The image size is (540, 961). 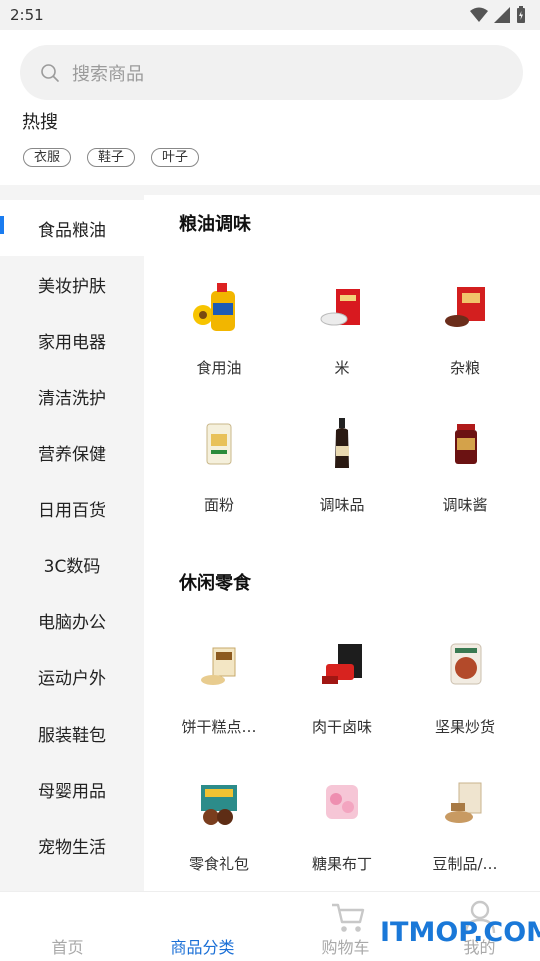 I want to click on category-item-label: 调味品, so click(x=342, y=505).